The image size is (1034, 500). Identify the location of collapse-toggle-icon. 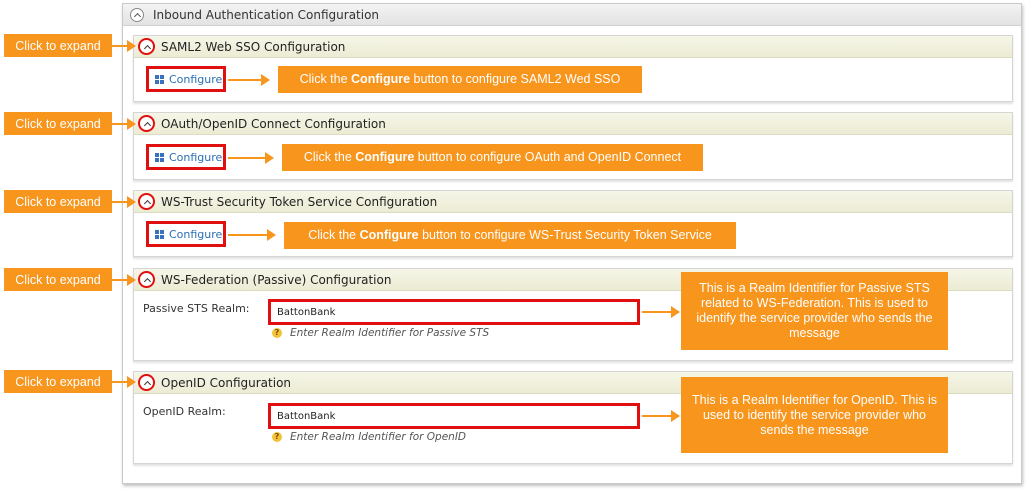
(137, 15).